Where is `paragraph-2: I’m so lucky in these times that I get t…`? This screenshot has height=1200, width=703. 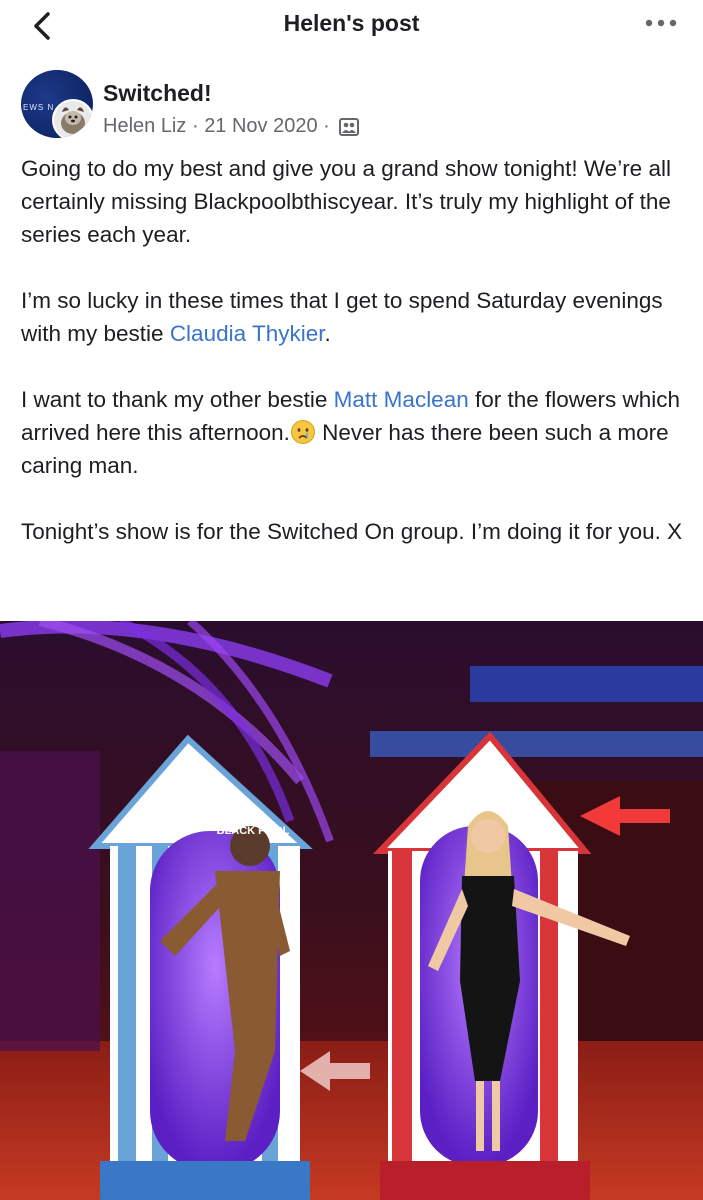 paragraph-2: I’m so lucky in these times that I get t… is located at coordinates (355, 317).